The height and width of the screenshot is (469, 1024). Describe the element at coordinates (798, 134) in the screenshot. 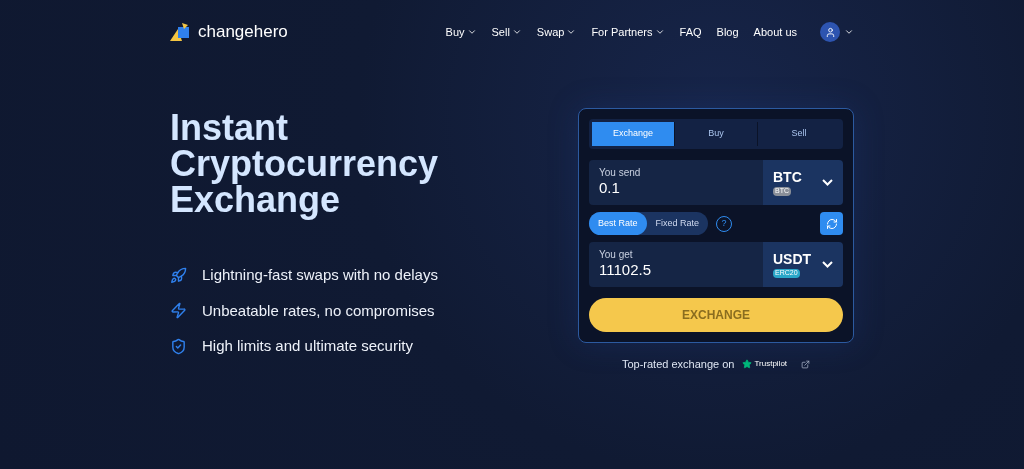

I see `tab: Sell` at that location.